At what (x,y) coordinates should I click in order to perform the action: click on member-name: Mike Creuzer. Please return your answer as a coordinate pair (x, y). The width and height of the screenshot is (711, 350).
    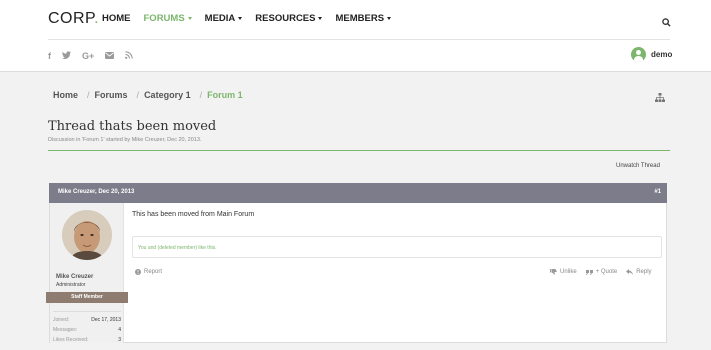
    Looking at the image, I should click on (74, 277).